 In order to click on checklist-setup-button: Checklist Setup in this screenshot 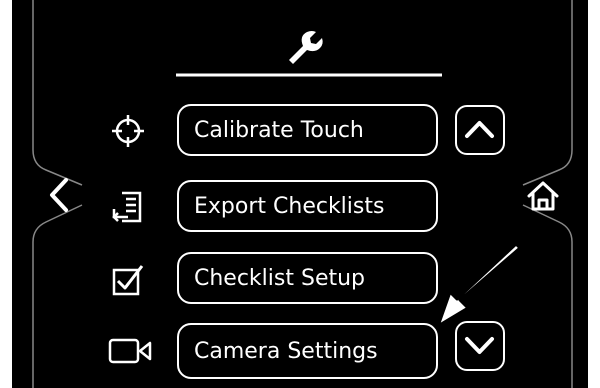, I will do `click(307, 278)`.